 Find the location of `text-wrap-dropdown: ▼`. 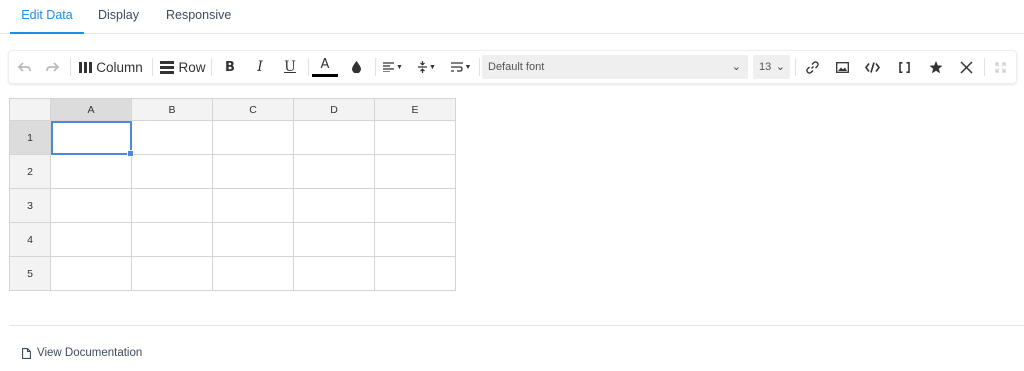

text-wrap-dropdown: ▼ is located at coordinates (461, 67).